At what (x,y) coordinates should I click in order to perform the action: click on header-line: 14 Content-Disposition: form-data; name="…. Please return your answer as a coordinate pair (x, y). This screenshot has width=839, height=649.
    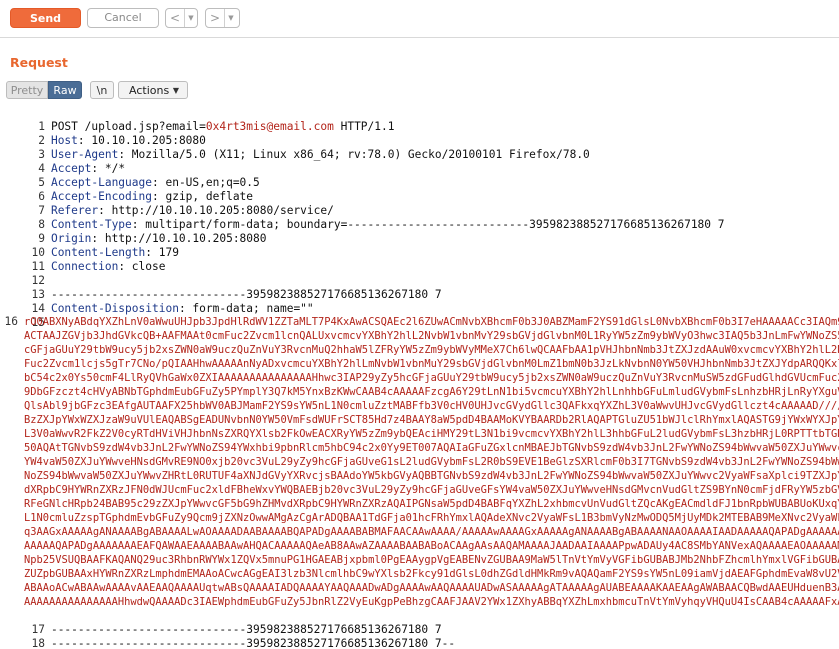
    Looking at the image, I should click on (156, 301).